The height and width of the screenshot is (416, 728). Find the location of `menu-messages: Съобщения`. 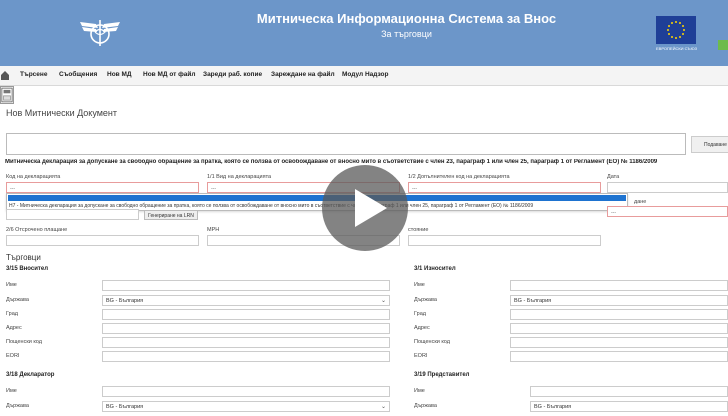

menu-messages: Съобщения is located at coordinates (78, 74).